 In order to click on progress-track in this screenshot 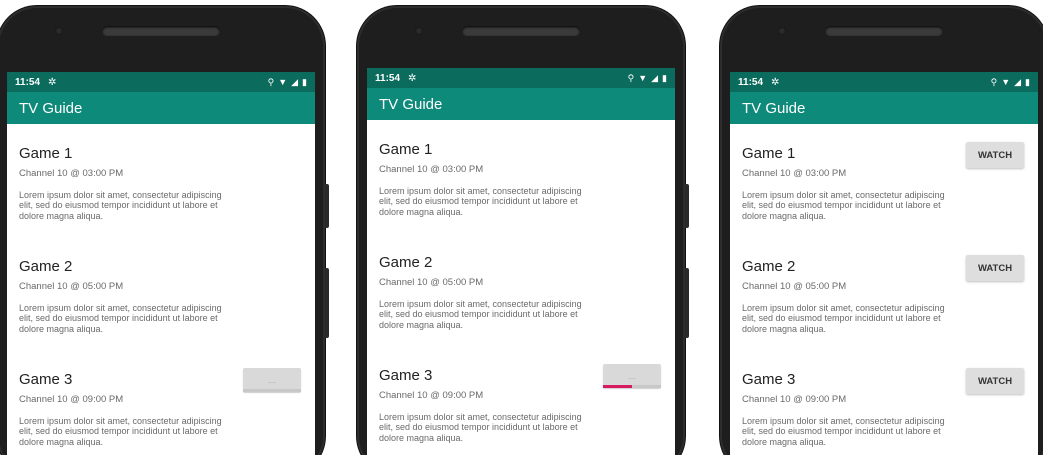, I will do `click(272, 390)`.